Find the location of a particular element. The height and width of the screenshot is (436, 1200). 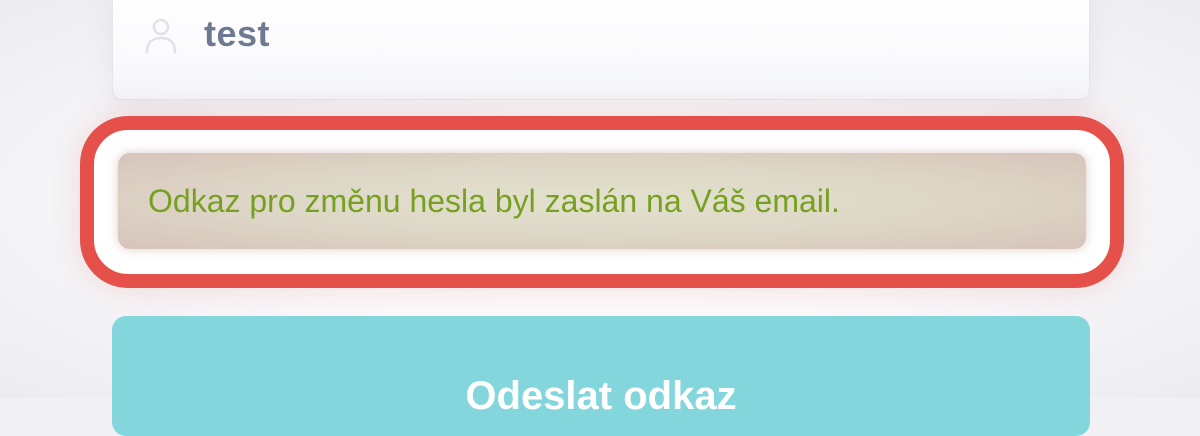

username-value: test is located at coordinates (237, 33).